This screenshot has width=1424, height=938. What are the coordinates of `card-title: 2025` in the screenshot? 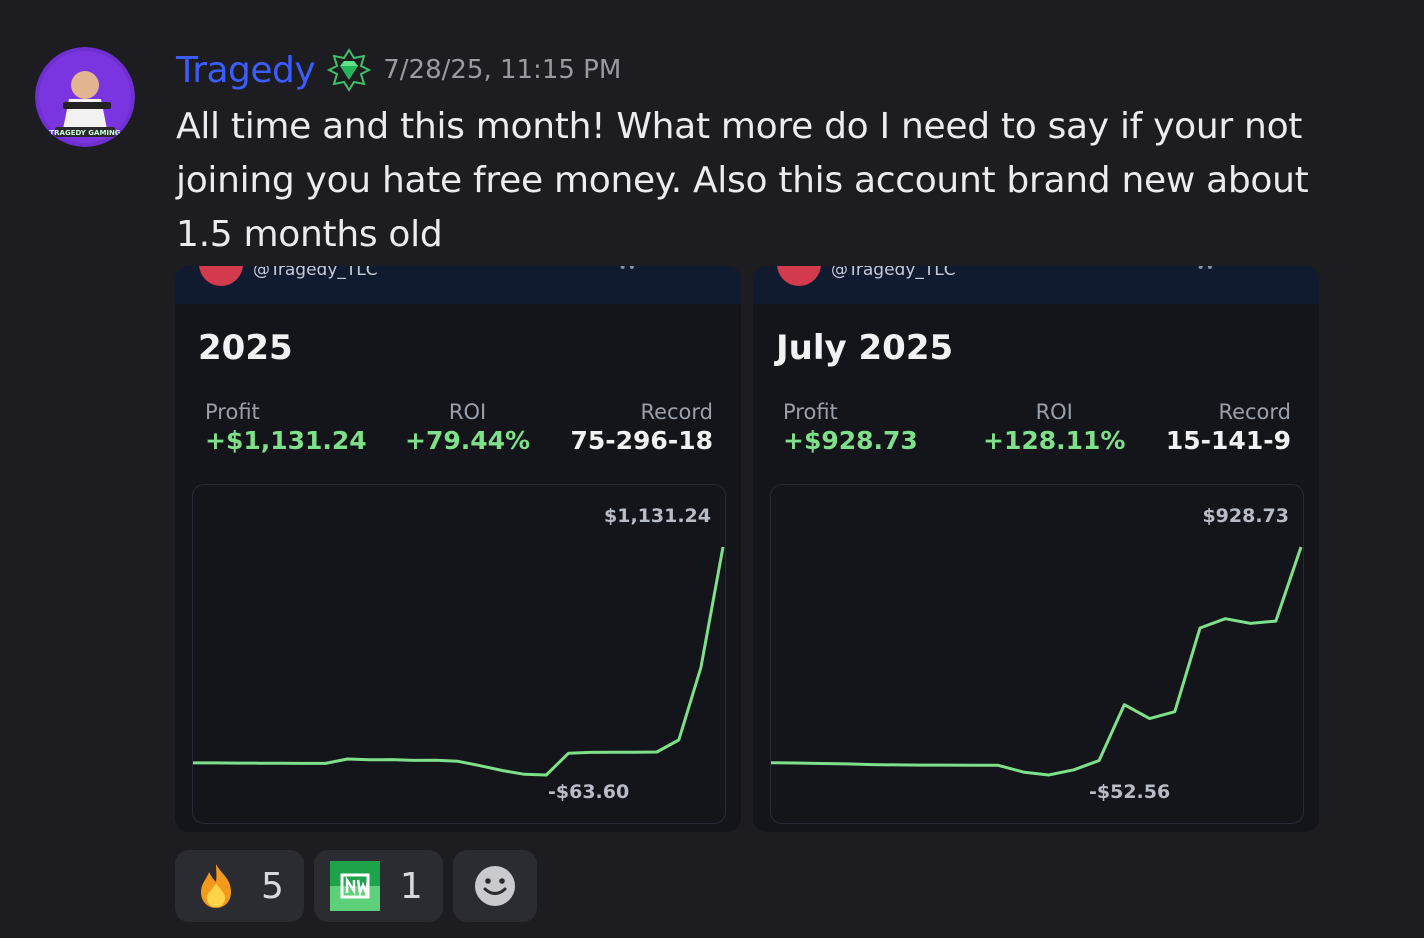 It's located at (245, 348).